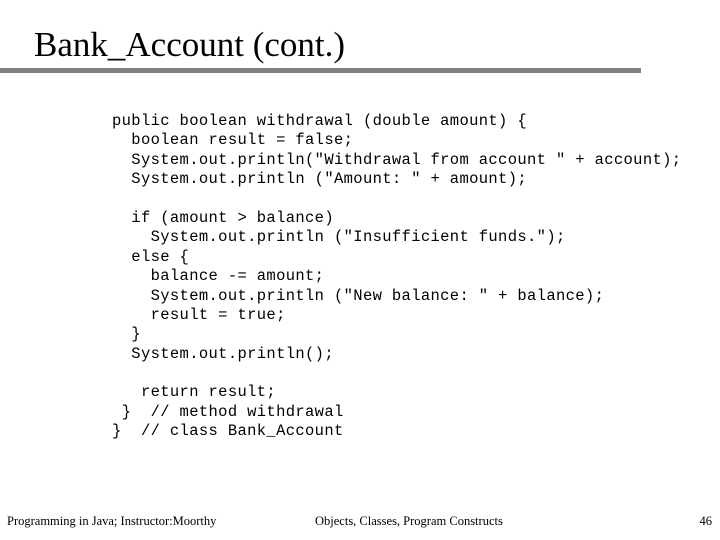  What do you see at coordinates (190, 44) in the screenshot?
I see `page-title: Bank_Account (cont.)` at bounding box center [190, 44].